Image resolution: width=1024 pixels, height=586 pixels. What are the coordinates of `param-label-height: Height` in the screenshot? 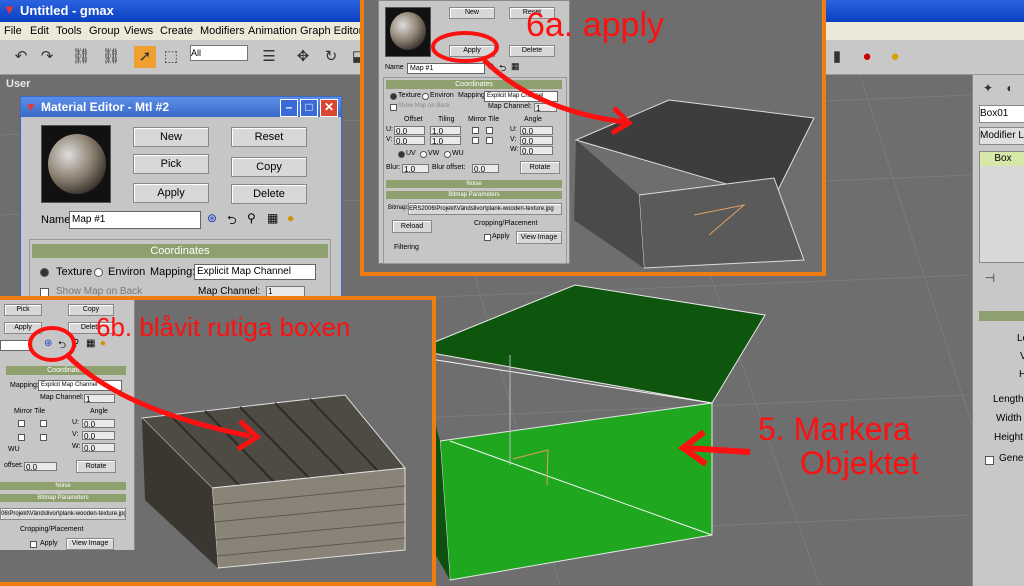 It's located at (1008, 437).